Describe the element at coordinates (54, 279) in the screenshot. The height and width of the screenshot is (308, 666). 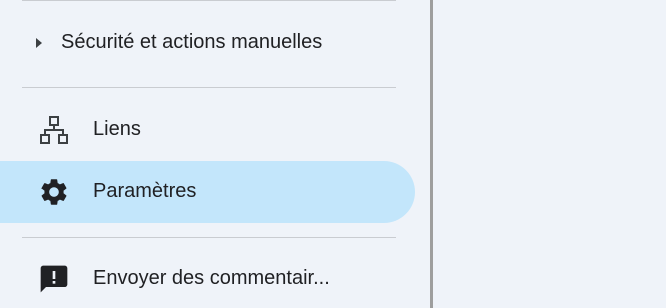
I see `feedback-icon` at that location.